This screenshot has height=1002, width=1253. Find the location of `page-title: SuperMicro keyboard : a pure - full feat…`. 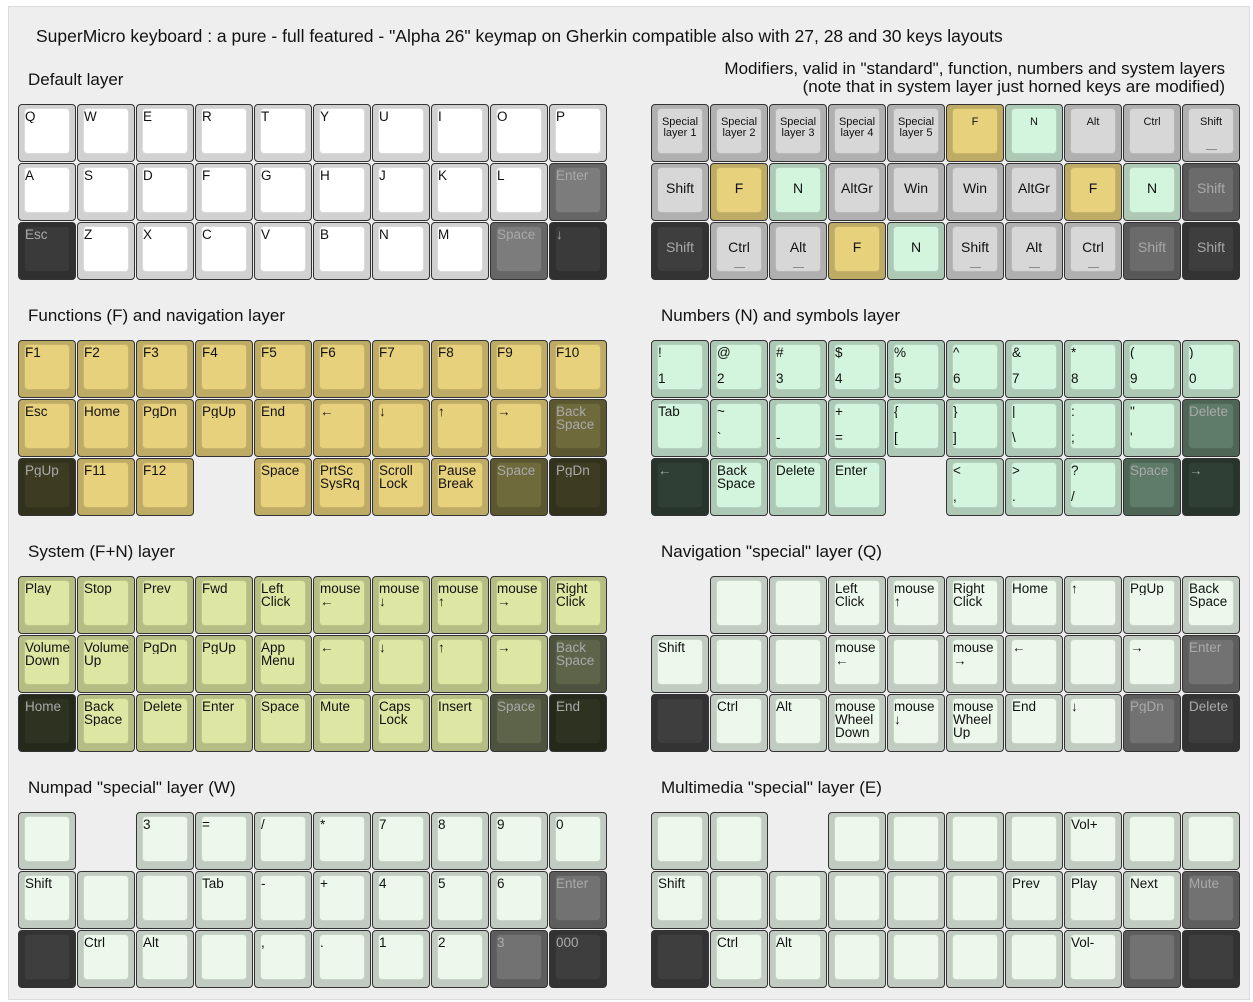

page-title: SuperMicro keyboard : a pure - full feat… is located at coordinates (519, 36).